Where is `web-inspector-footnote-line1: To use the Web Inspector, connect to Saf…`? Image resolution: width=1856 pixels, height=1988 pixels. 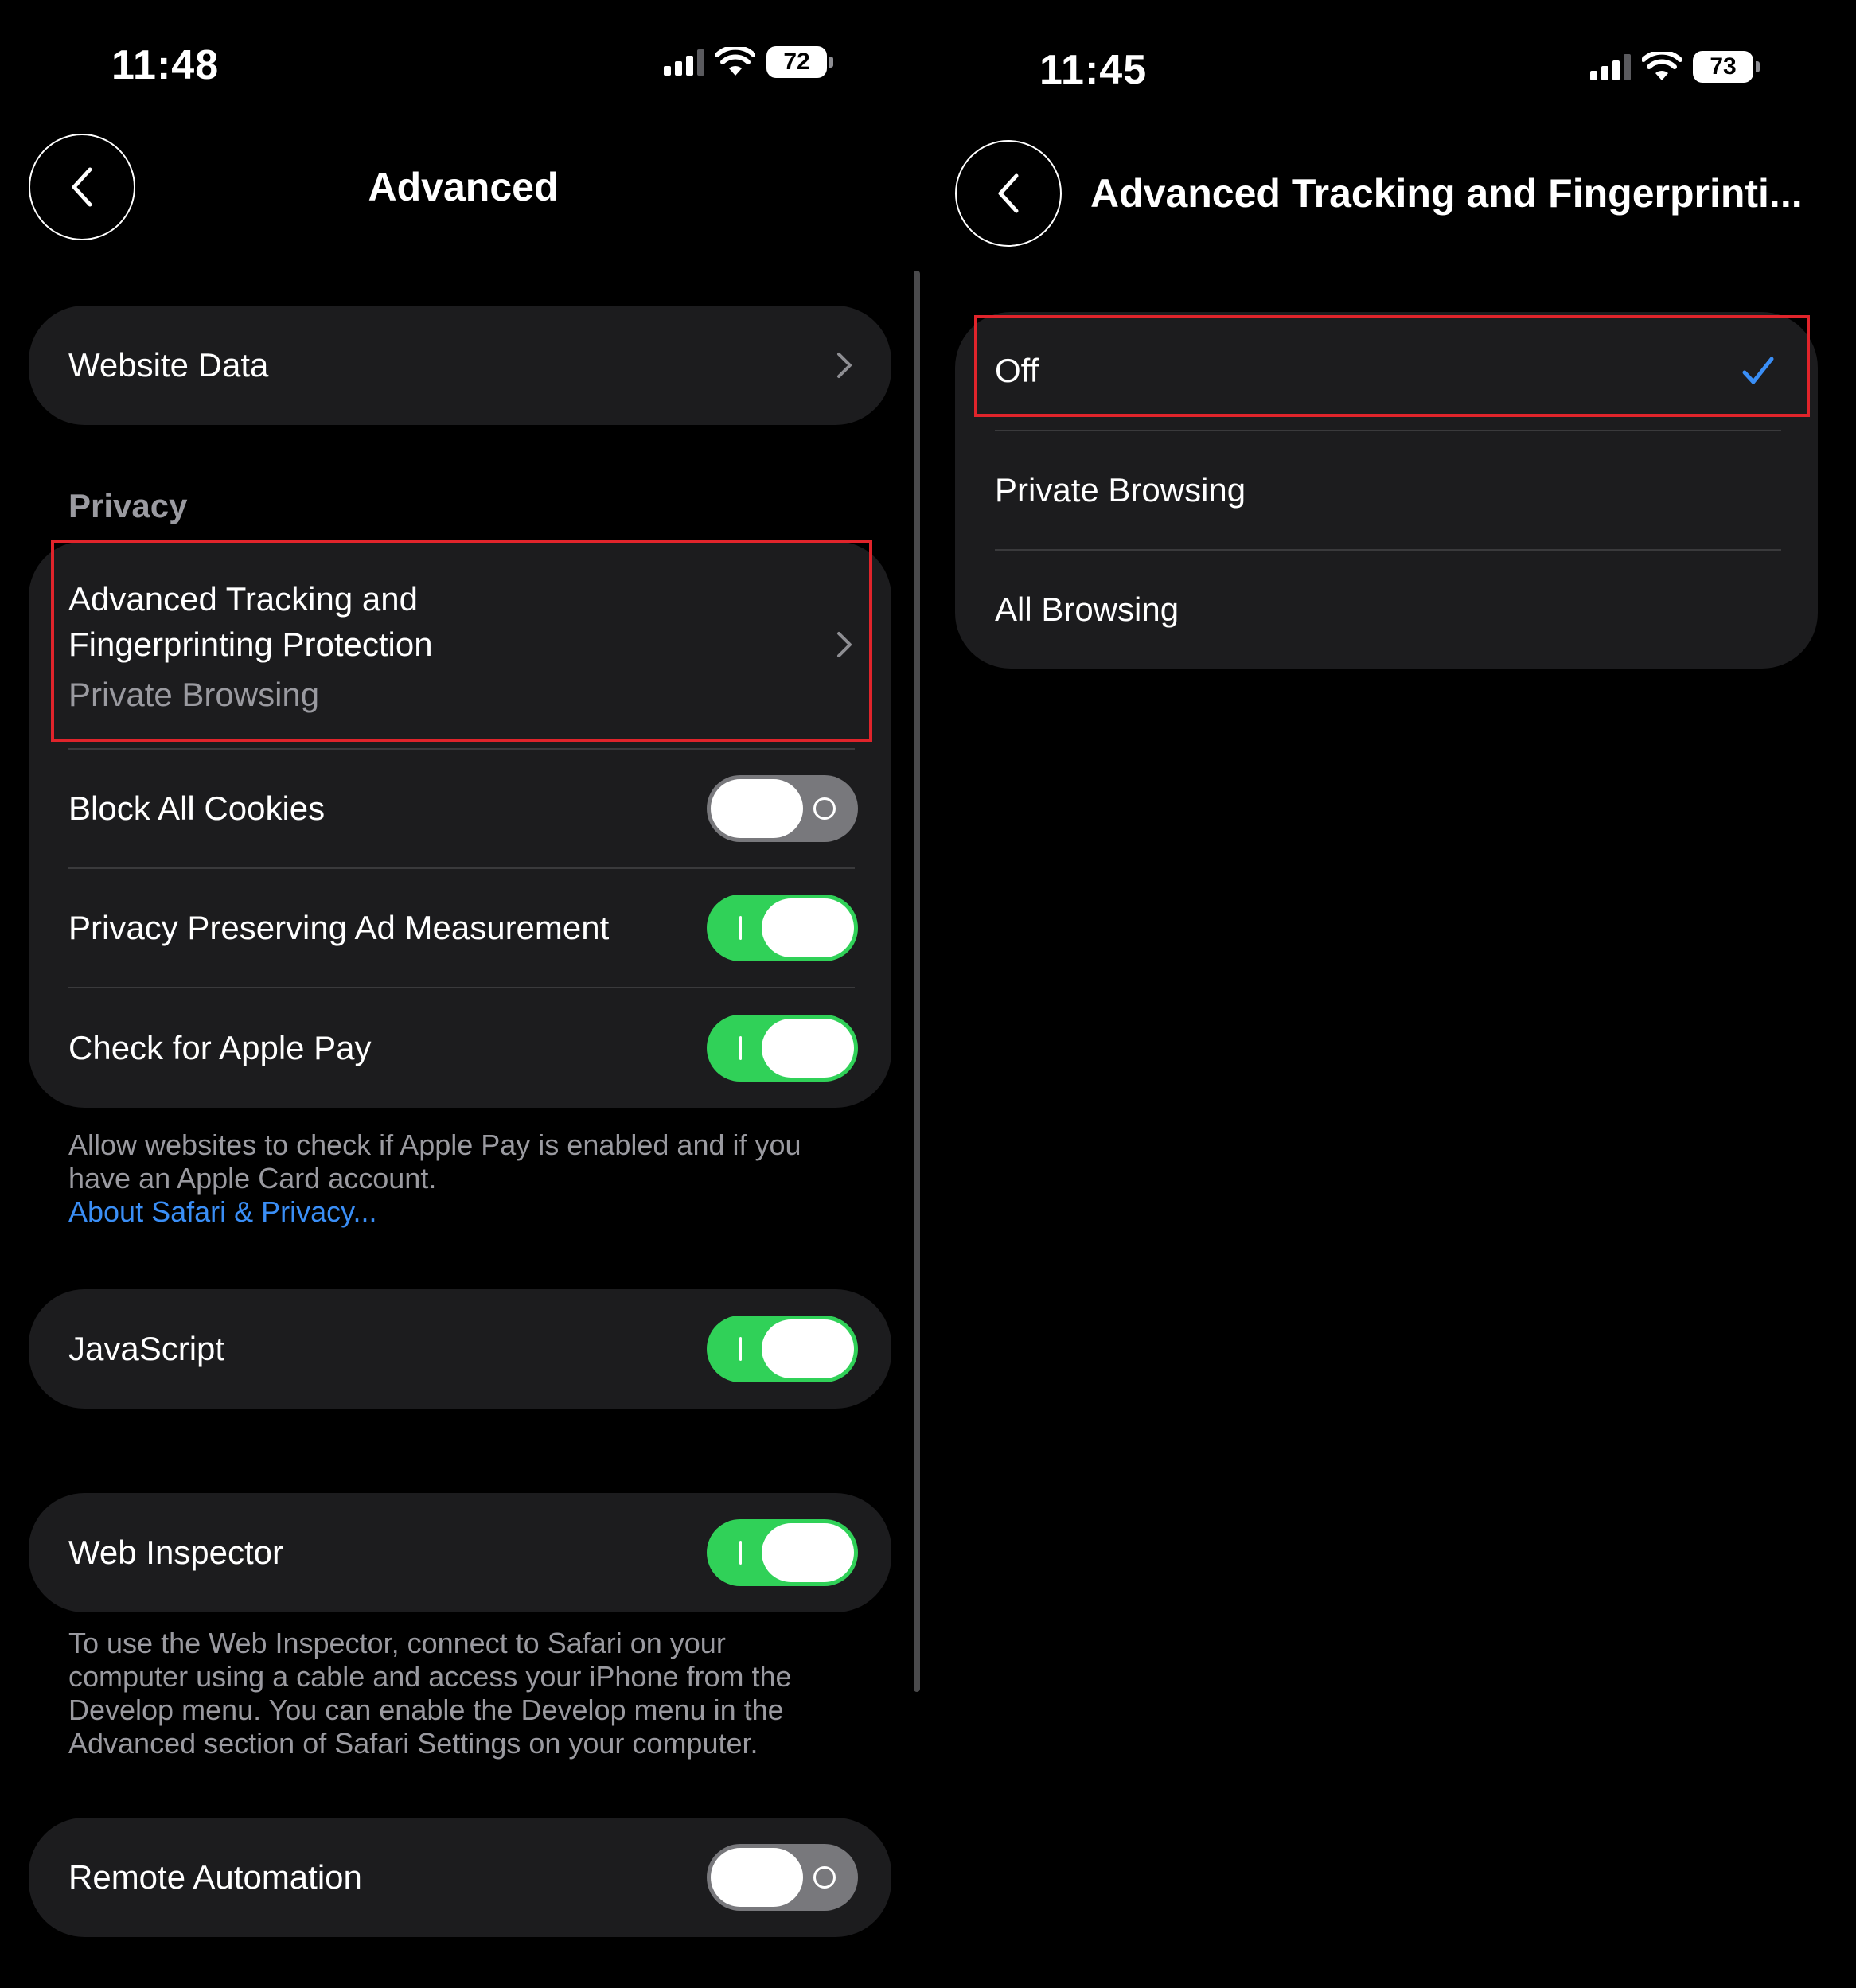 web-inspector-footnote-line1: To use the Web Inspector, connect to Saf… is located at coordinates (397, 1643).